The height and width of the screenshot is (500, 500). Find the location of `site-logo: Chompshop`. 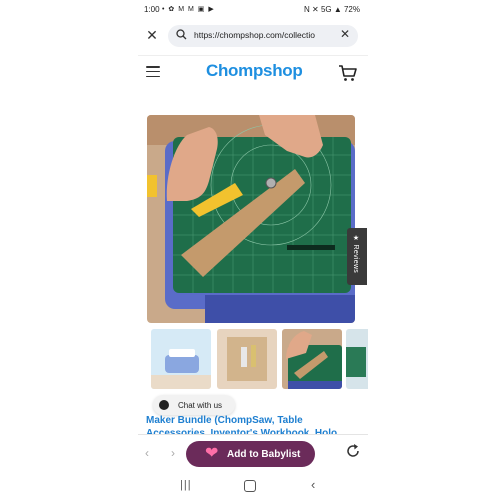

site-logo: Chompshop is located at coordinates (254, 71).